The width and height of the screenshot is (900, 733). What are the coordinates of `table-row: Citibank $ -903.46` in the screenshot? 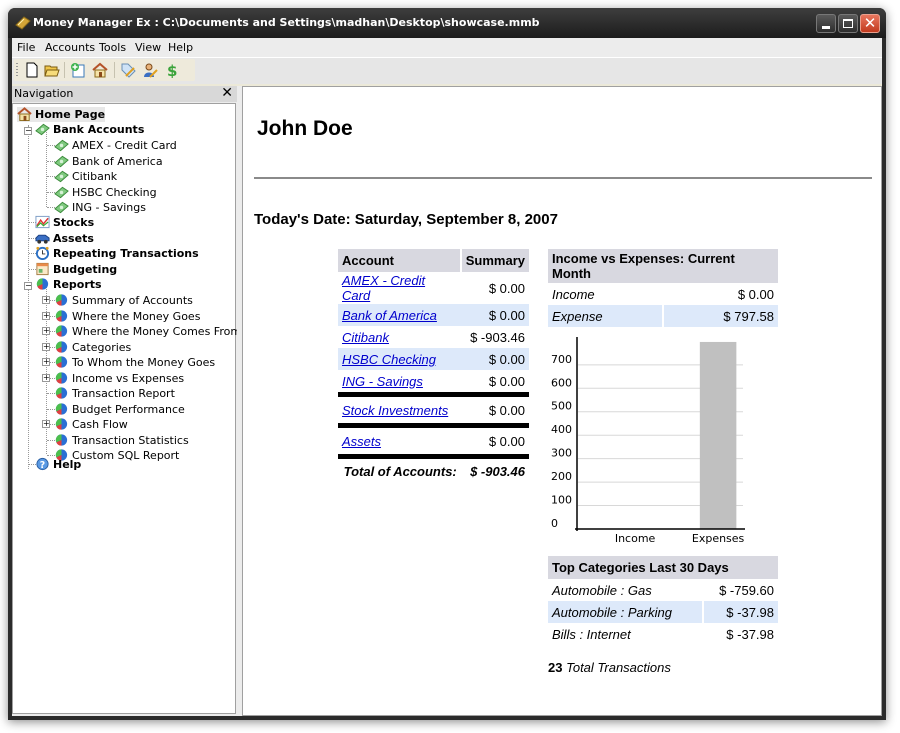 It's located at (433, 337).